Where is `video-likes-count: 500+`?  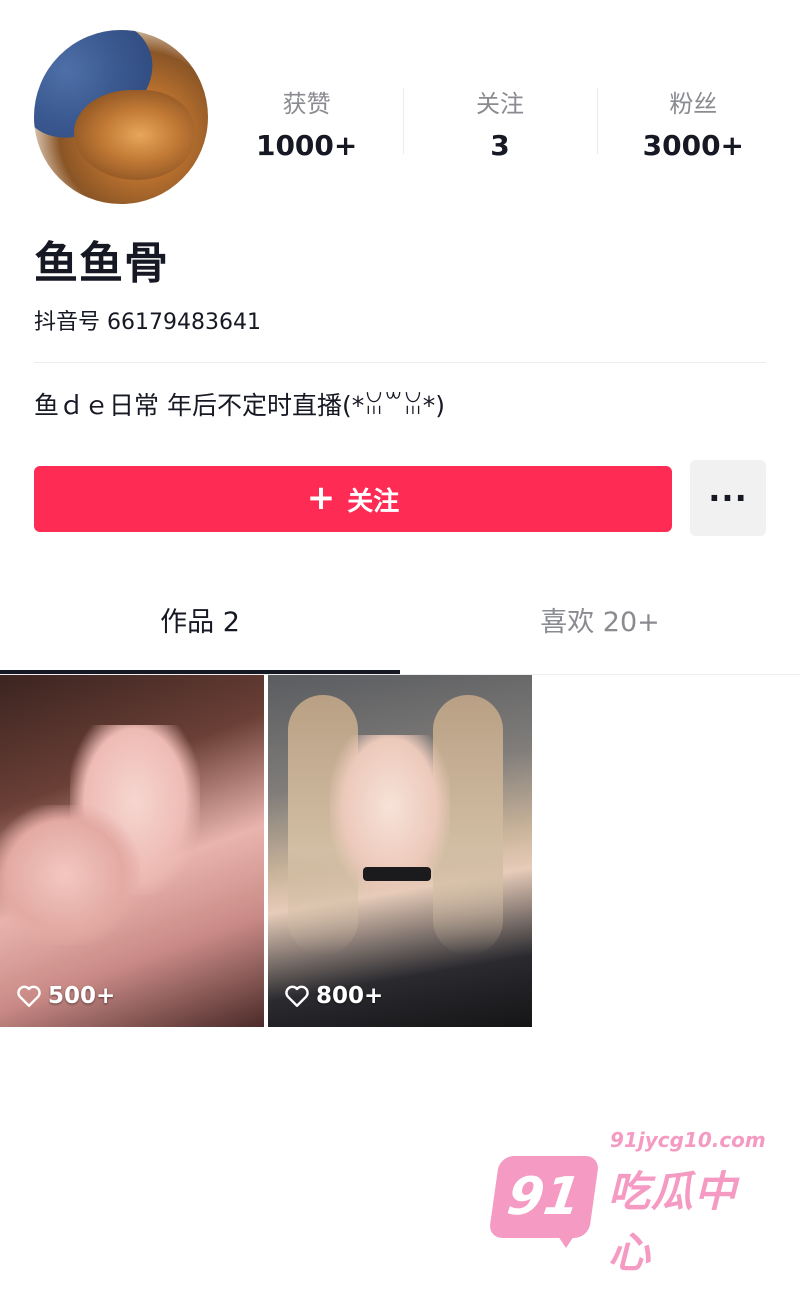 video-likes-count: 500+ is located at coordinates (82, 996).